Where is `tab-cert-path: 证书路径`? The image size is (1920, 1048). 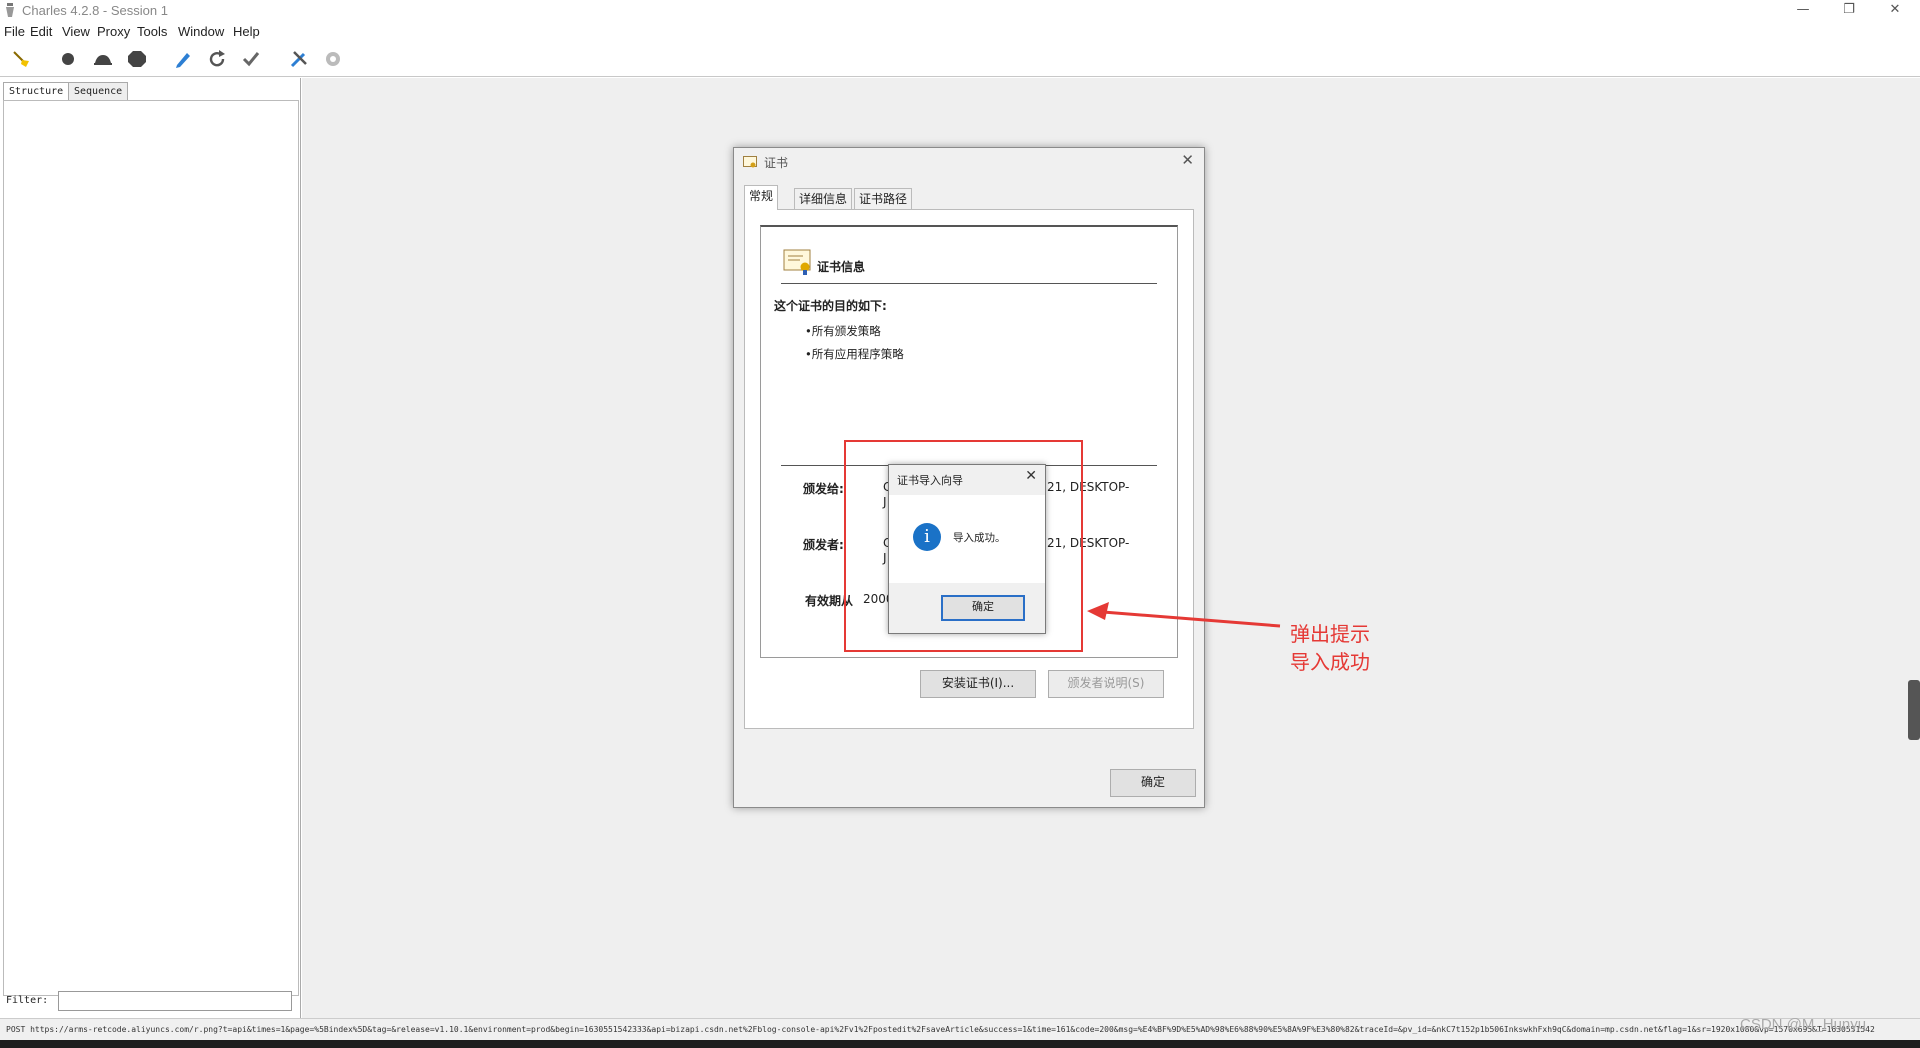
tab-cert-path: 证书路径 is located at coordinates (883, 198).